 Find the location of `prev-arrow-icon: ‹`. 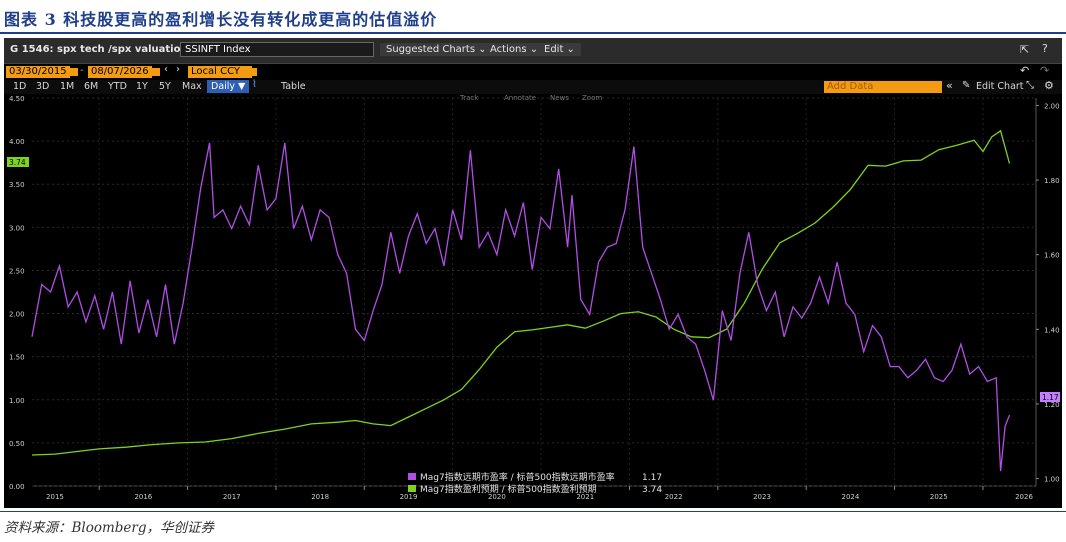

prev-arrow-icon: ‹ is located at coordinates (166, 69).